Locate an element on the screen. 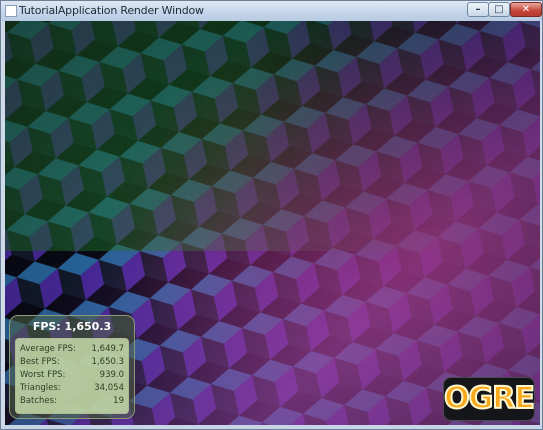  close-icon: ✕ is located at coordinates (526, 9).